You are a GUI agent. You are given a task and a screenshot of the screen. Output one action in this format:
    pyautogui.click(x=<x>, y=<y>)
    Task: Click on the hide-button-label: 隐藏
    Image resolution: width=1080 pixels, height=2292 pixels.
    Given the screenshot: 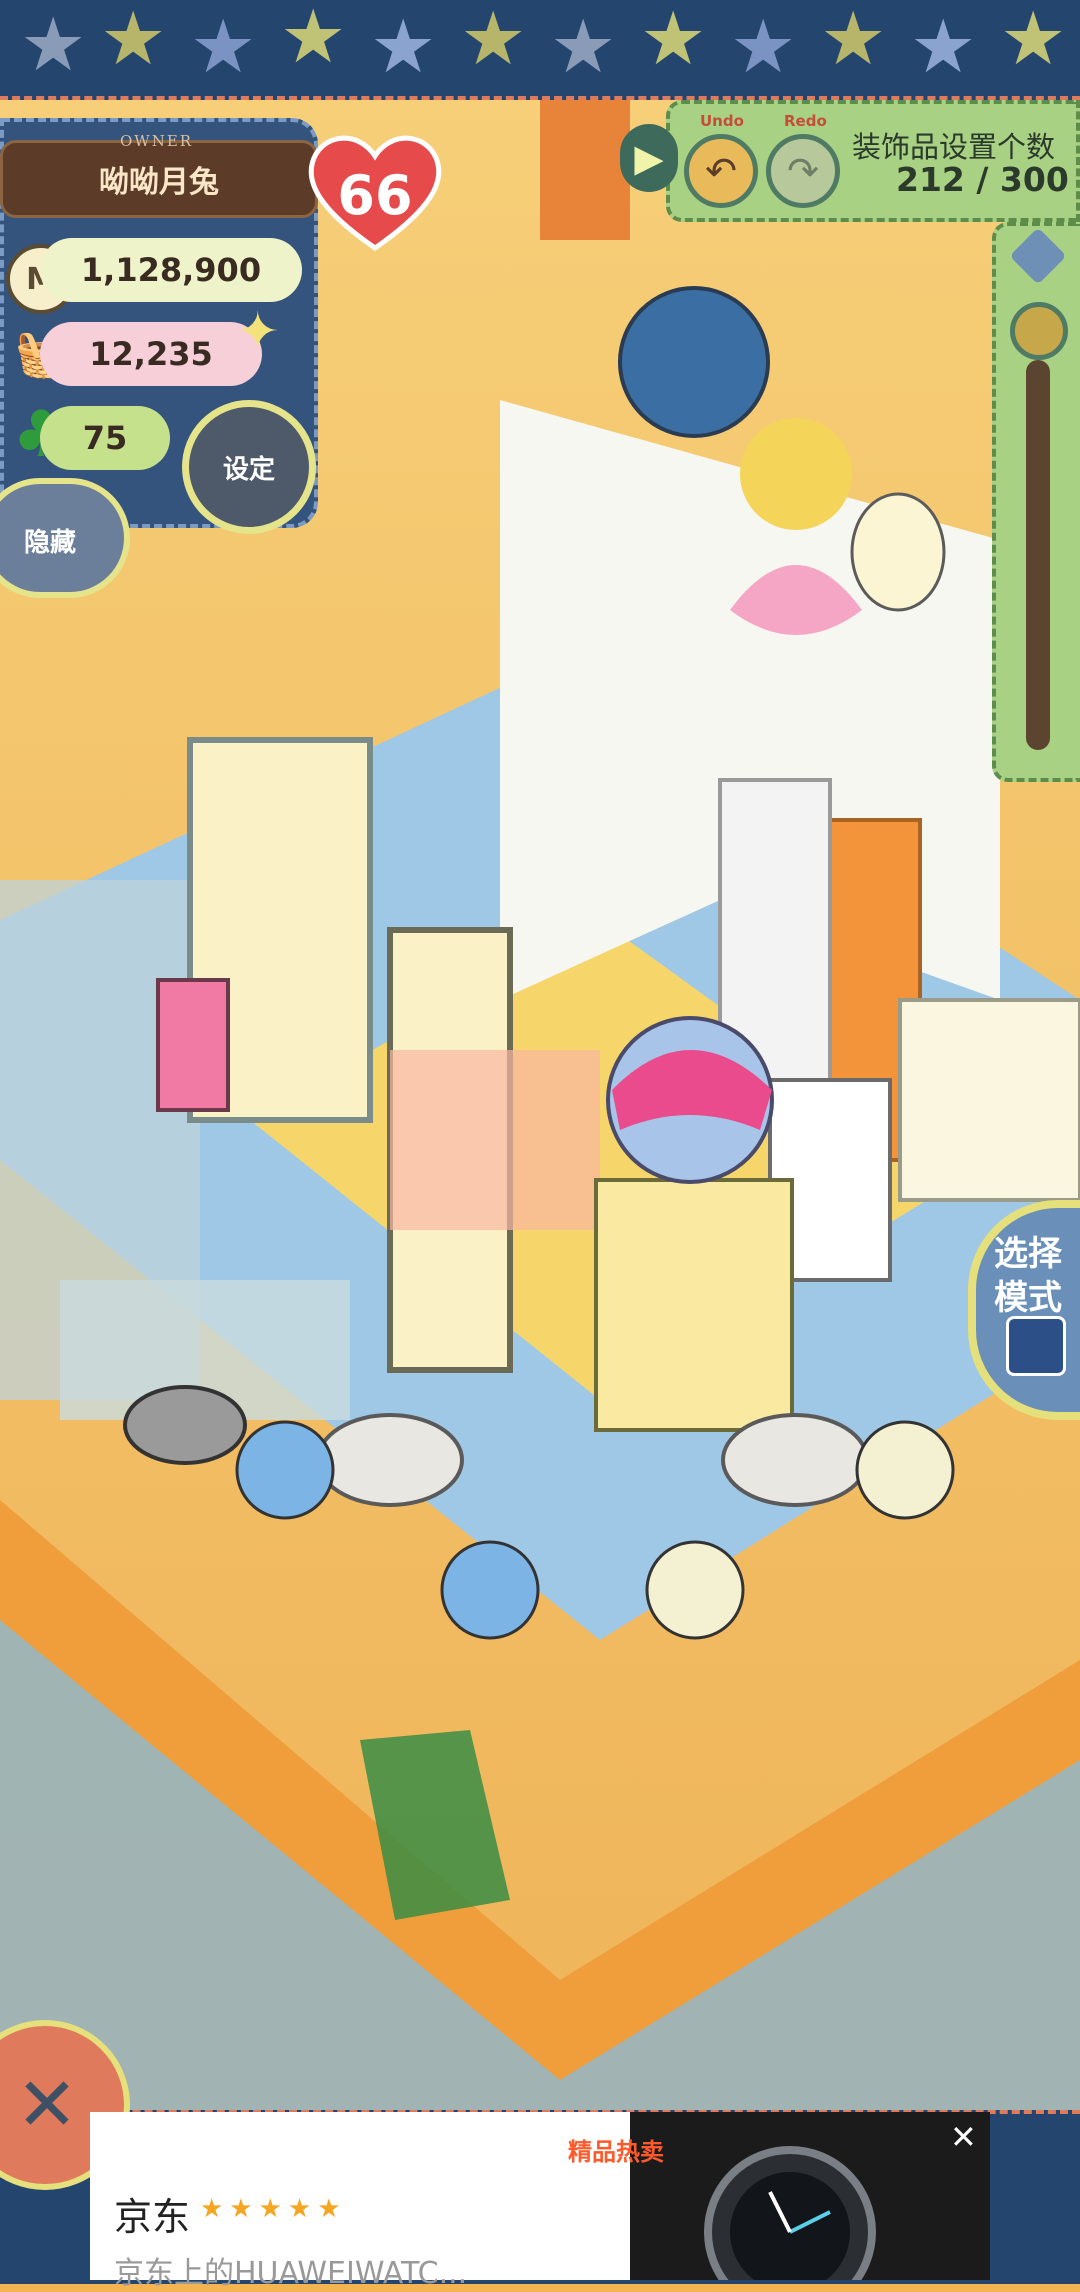 What is the action you would take?
    pyautogui.click(x=50, y=540)
    